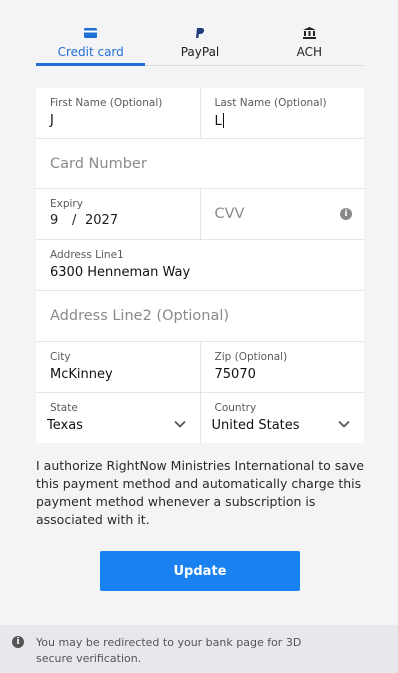 The image size is (398, 673). Describe the element at coordinates (223, 120) in the screenshot. I see `text-cursor` at that location.